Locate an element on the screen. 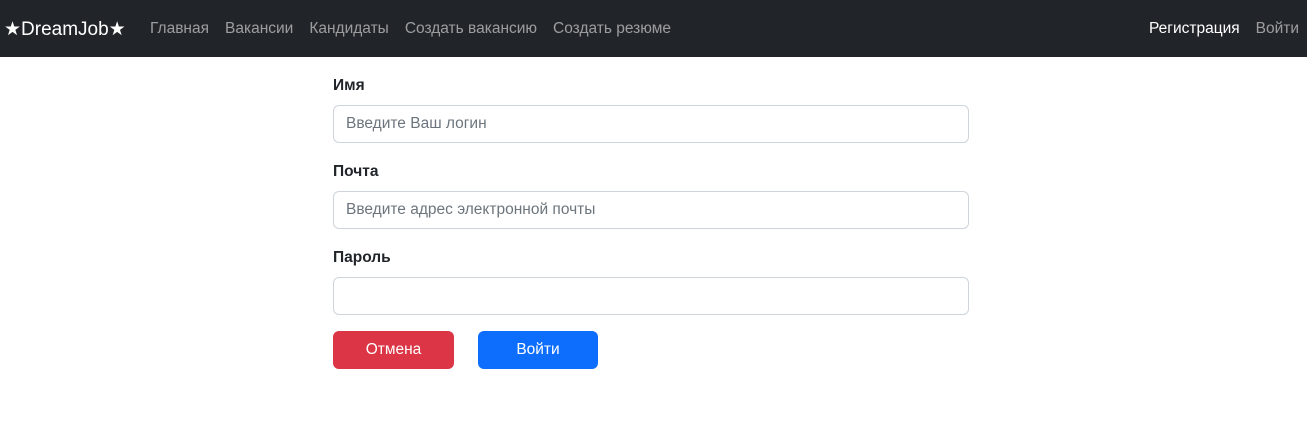  name-label: Имя is located at coordinates (349, 85).